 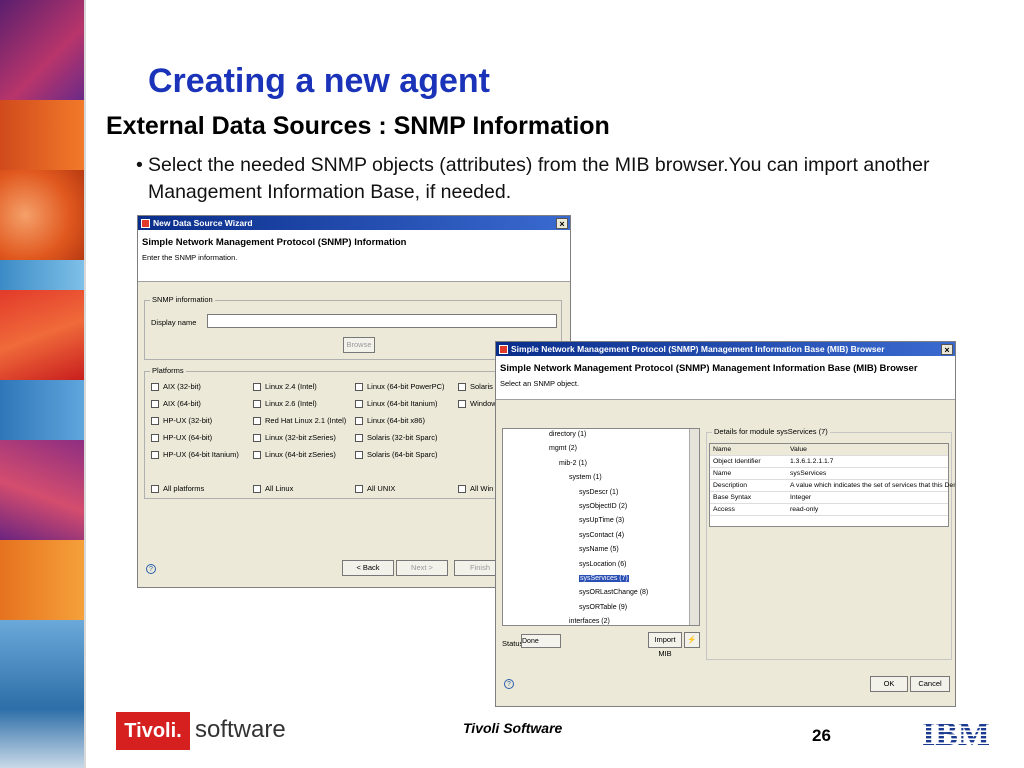 I want to click on back-button: < Back, so click(x=368, y=568).